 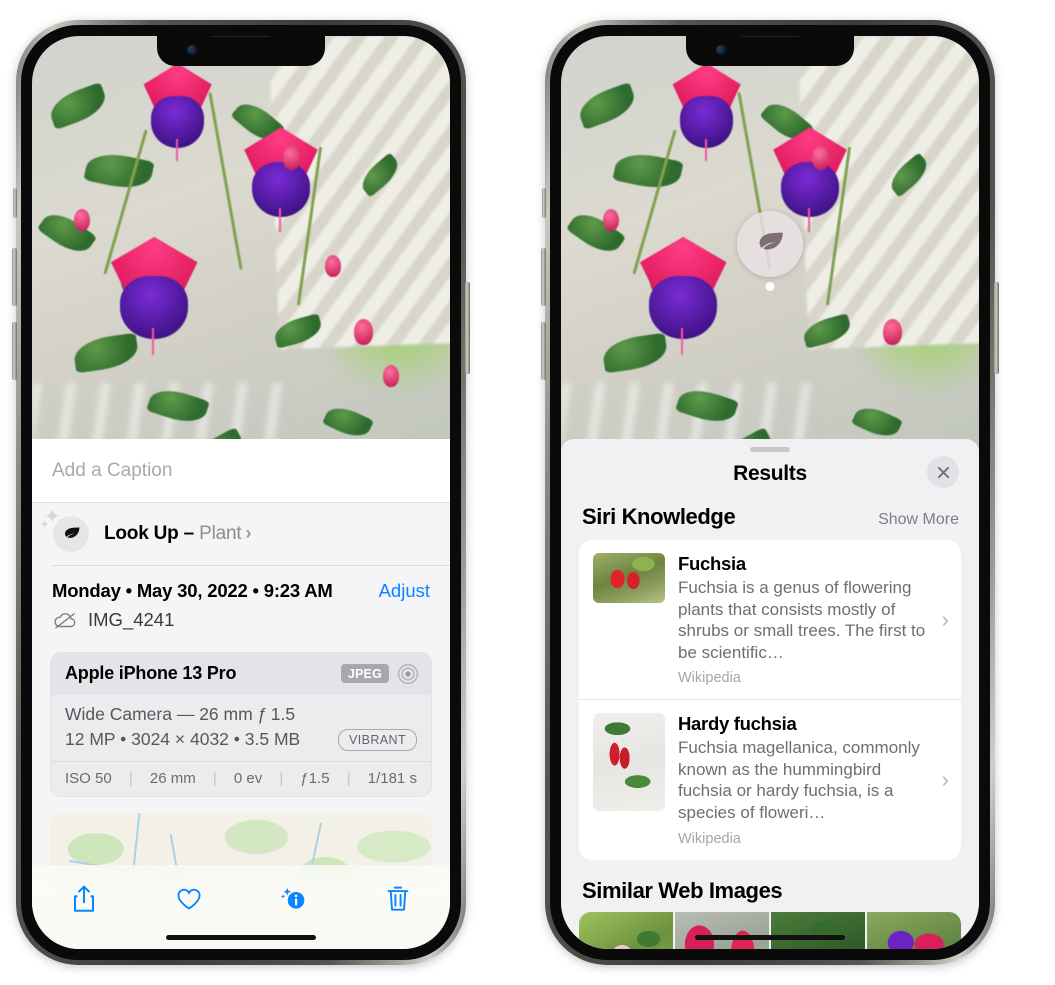 I want to click on siri-knowledge-header: Siri Knowledge Show More, so click(x=770, y=521).